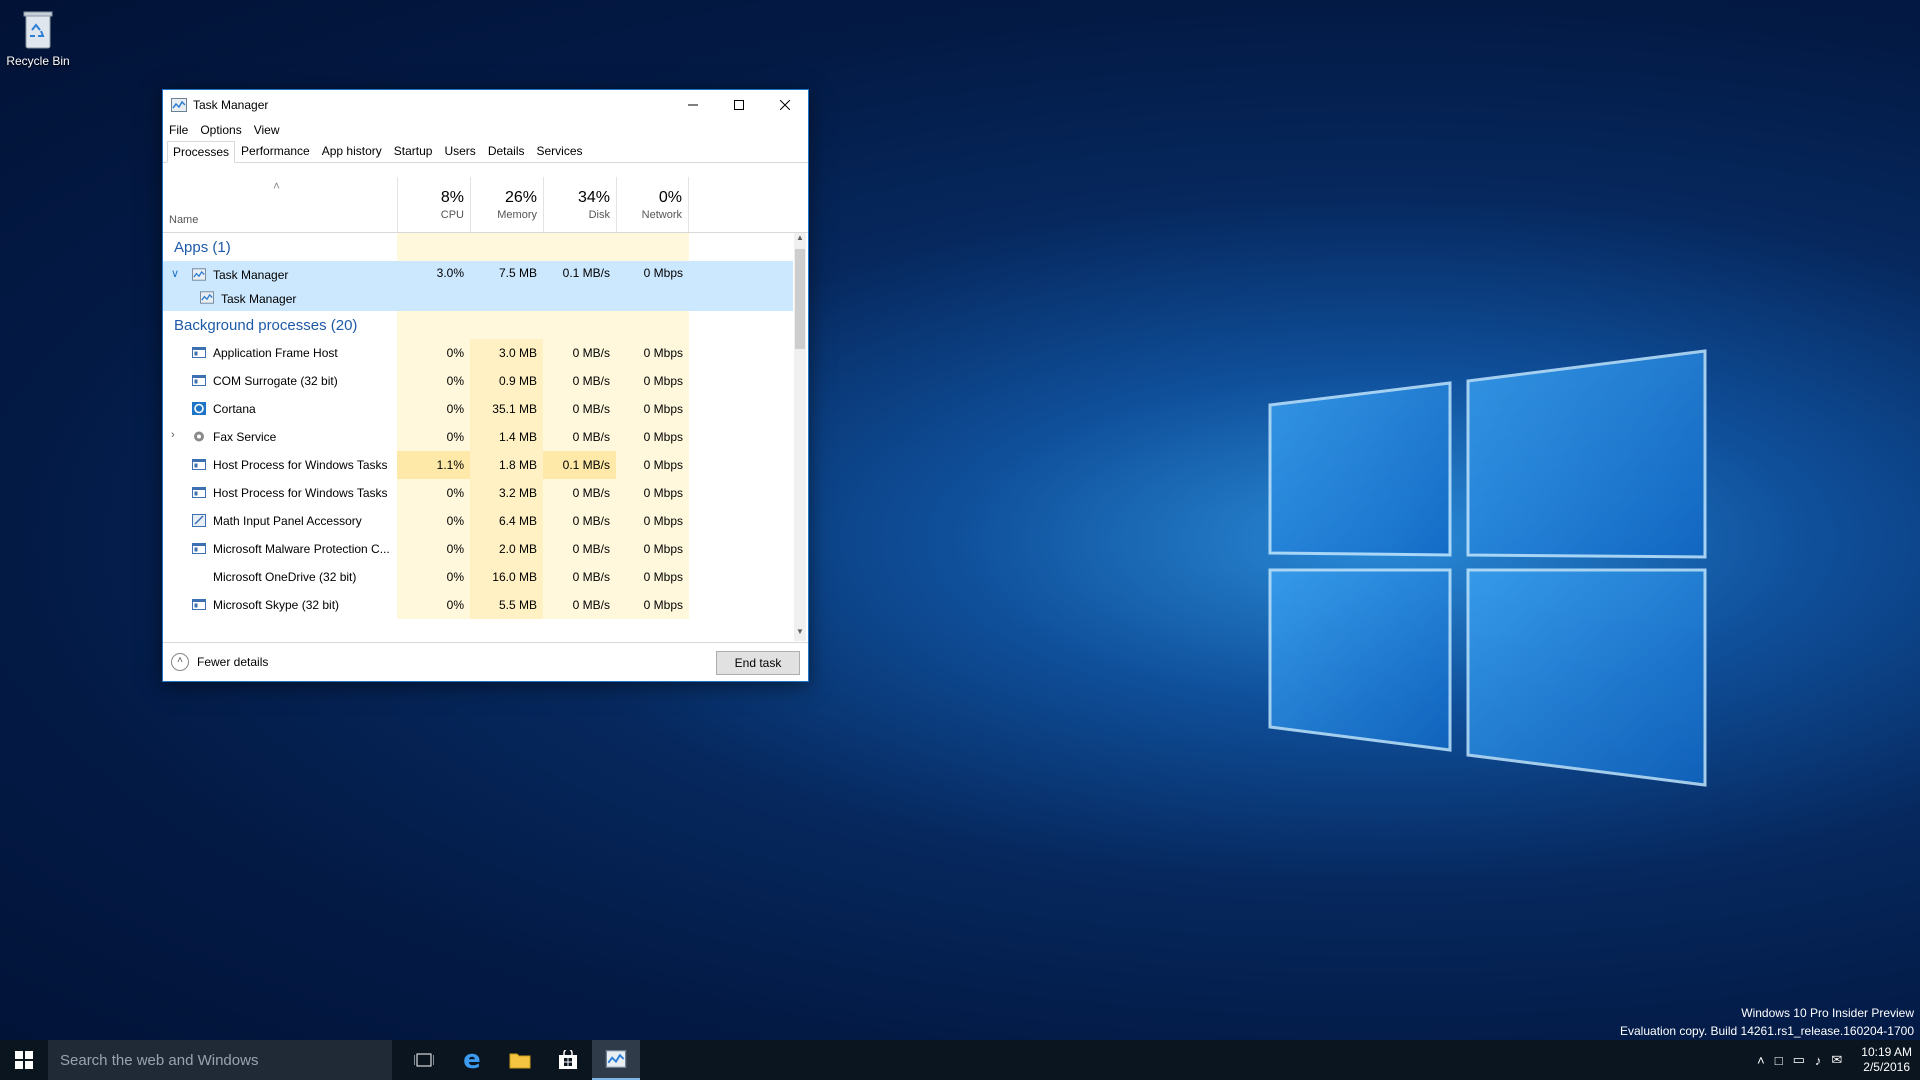 The image size is (1920, 1080). What do you see at coordinates (517, 273) in the screenshot?
I see `memory-value: 7.5 MB` at bounding box center [517, 273].